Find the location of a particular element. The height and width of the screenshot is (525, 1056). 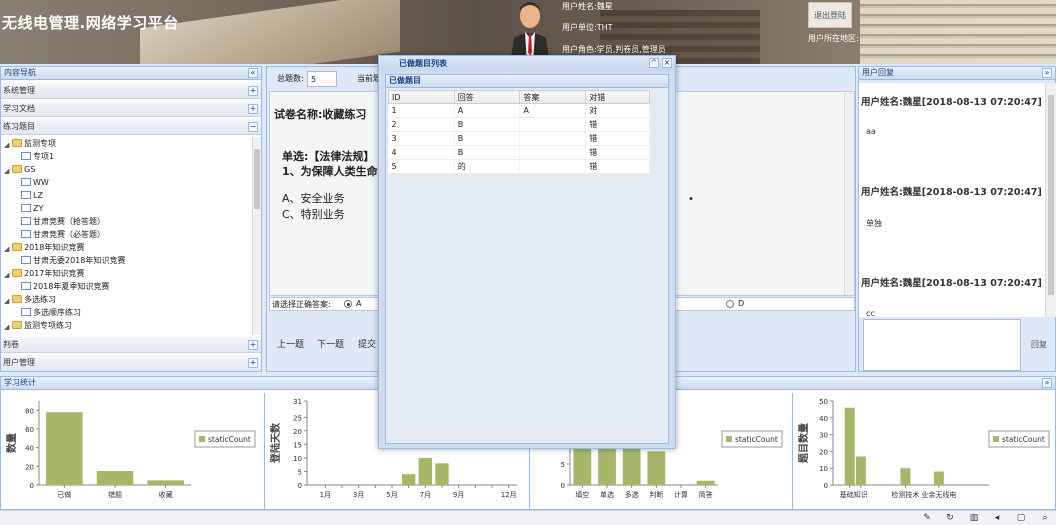

x-tick-label: 已做 is located at coordinates (64, 494).